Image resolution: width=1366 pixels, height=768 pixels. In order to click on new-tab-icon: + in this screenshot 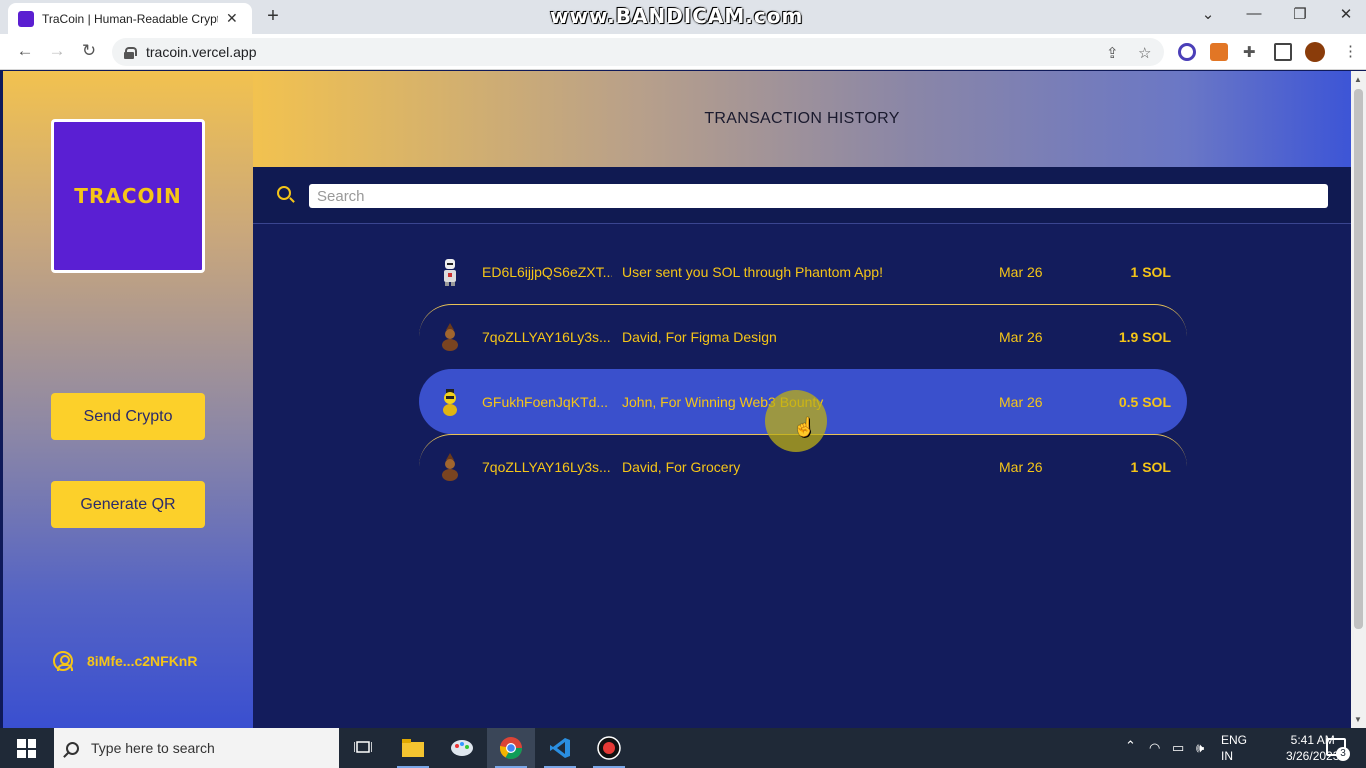, I will do `click(273, 16)`.